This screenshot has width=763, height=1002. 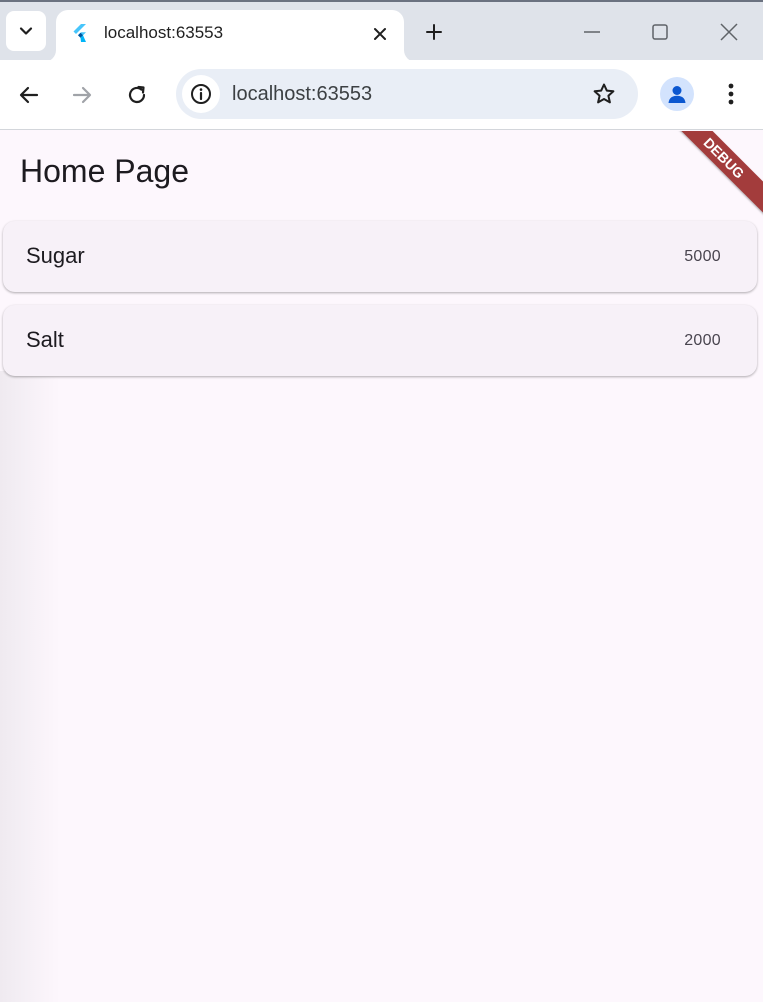 What do you see at coordinates (702, 256) in the screenshot?
I see `item-value: 5000` at bounding box center [702, 256].